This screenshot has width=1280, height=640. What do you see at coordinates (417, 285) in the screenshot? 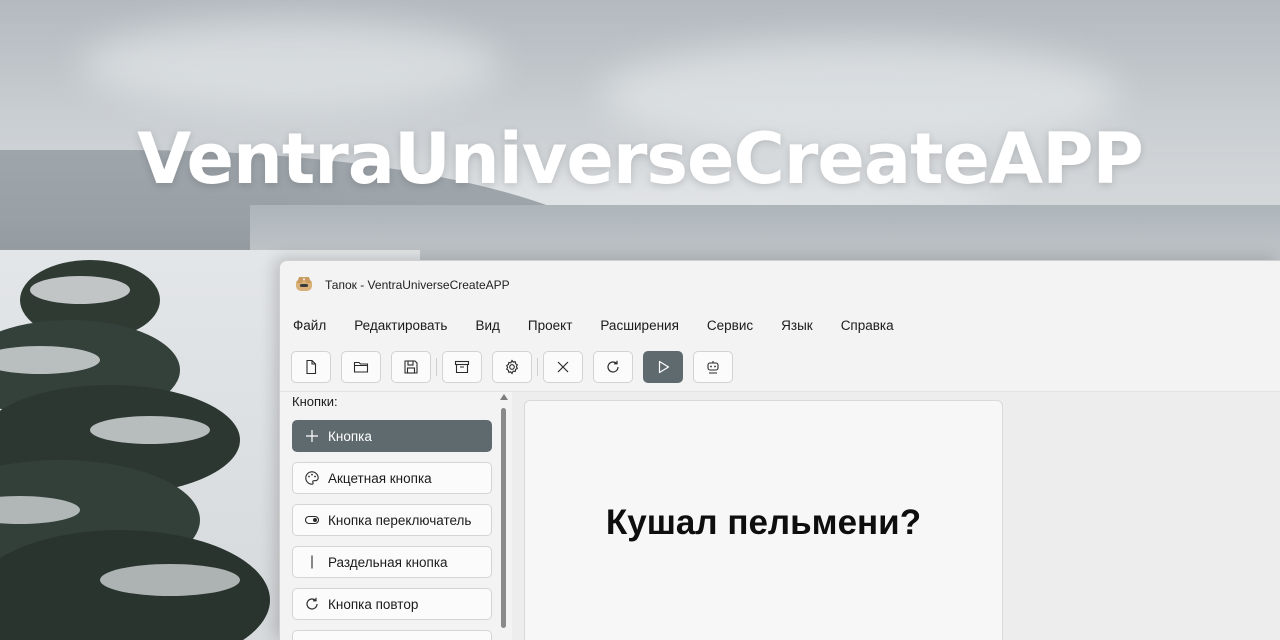
I see `window-title: Тапок - VentraUniverseCreateAPP` at bounding box center [417, 285].